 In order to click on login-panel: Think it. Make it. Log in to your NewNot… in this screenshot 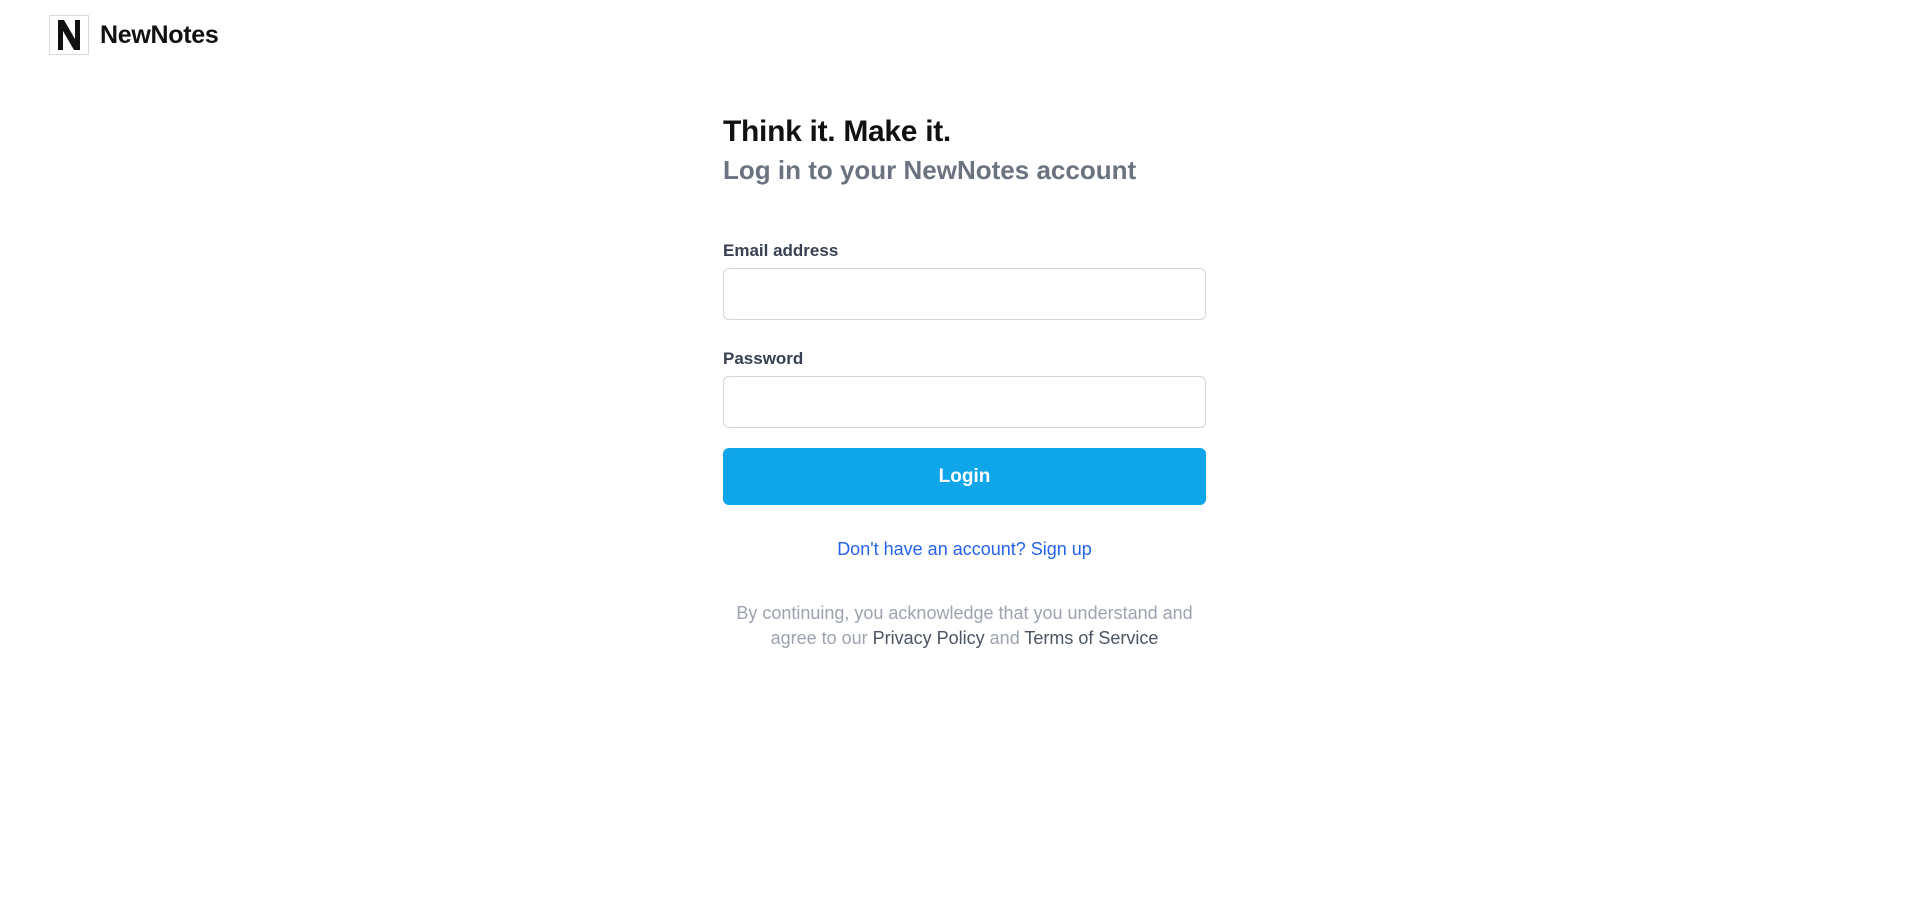, I will do `click(964, 381)`.